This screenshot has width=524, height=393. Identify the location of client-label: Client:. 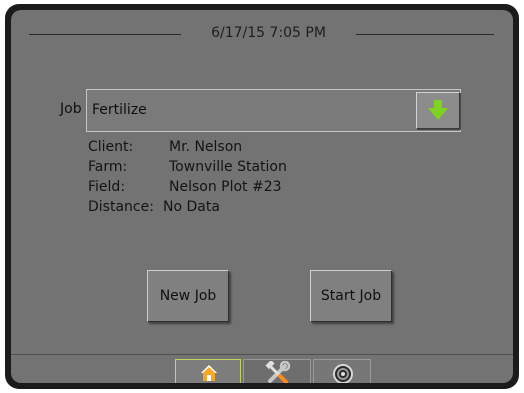
(111, 147).